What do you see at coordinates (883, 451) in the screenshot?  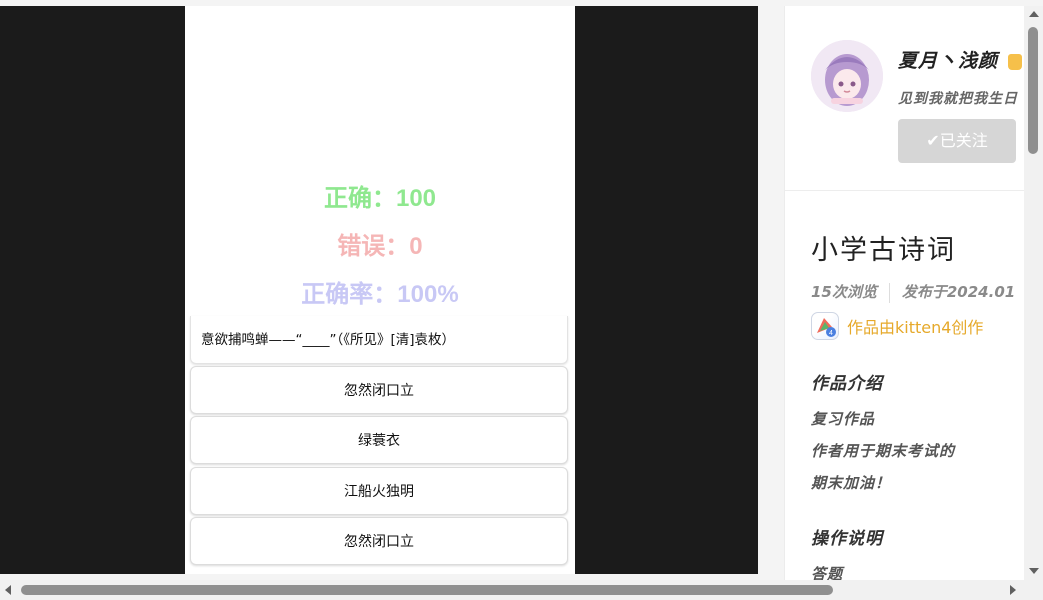 I see `intro-line: 作者用于期末考试的` at bounding box center [883, 451].